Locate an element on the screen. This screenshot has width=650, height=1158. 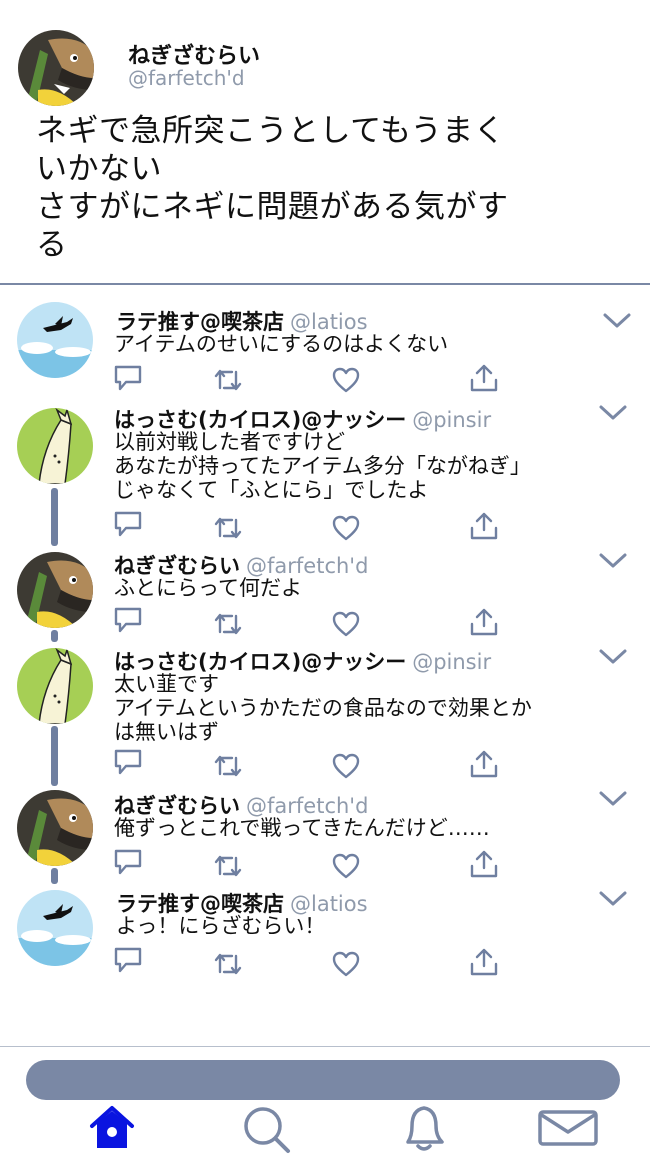
main-tweet-line: ネギで急所突こうとしてもうまく is located at coordinates (271, 131).